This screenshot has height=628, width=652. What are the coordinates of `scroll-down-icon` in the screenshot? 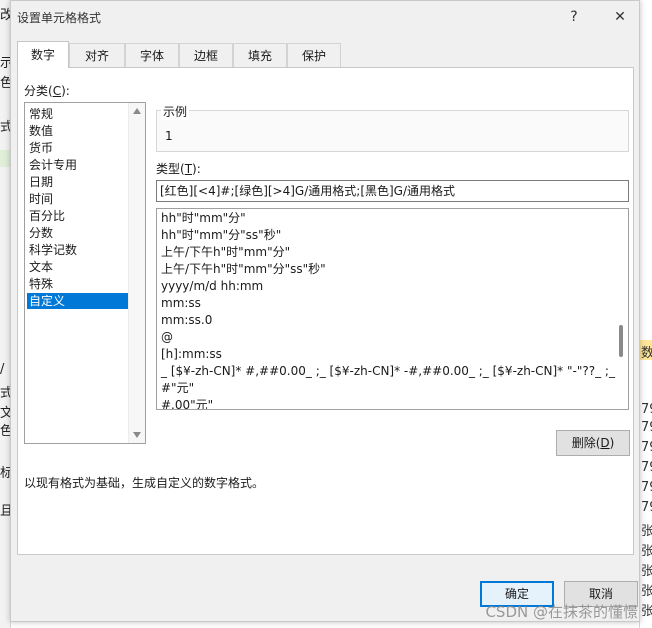 It's located at (137, 435).